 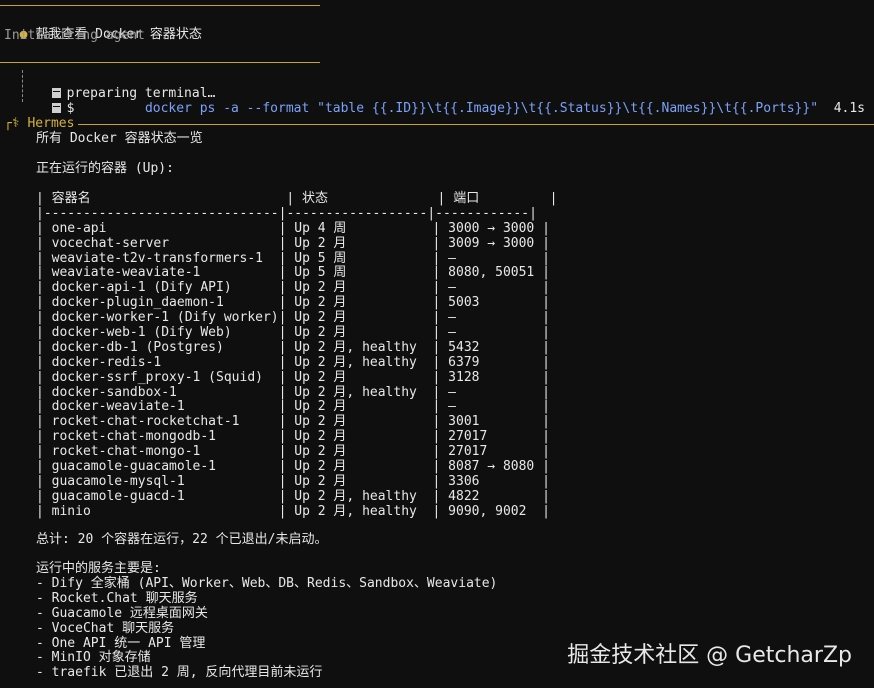 I want to click on list-item: - traefik 已退出 2 周, 反向代理目前未运行, so click(x=179, y=673).